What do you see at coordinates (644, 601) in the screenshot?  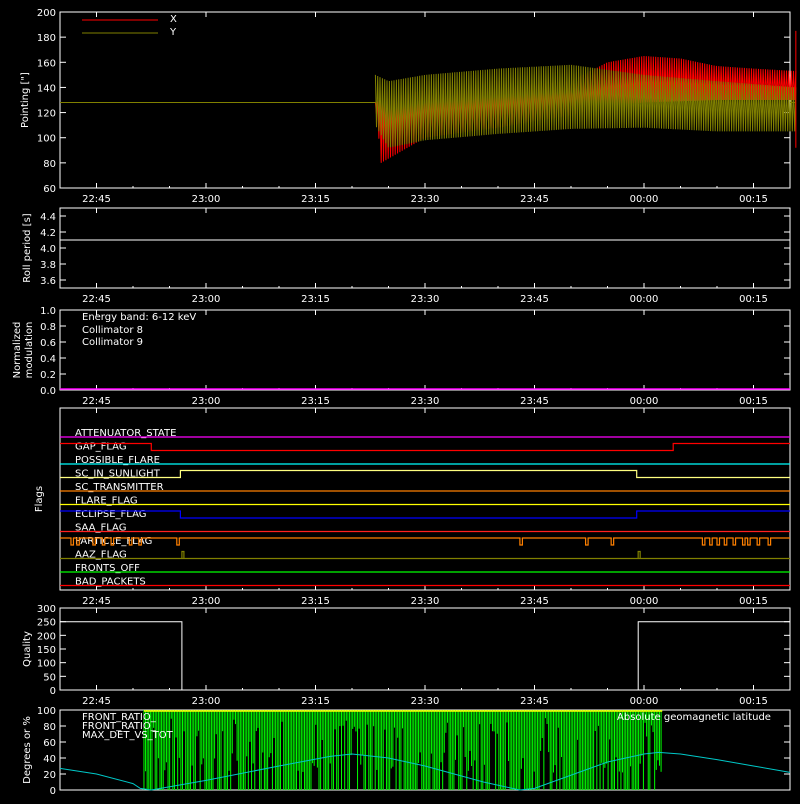 I see `flags-xtick-label: 00:00` at bounding box center [644, 601].